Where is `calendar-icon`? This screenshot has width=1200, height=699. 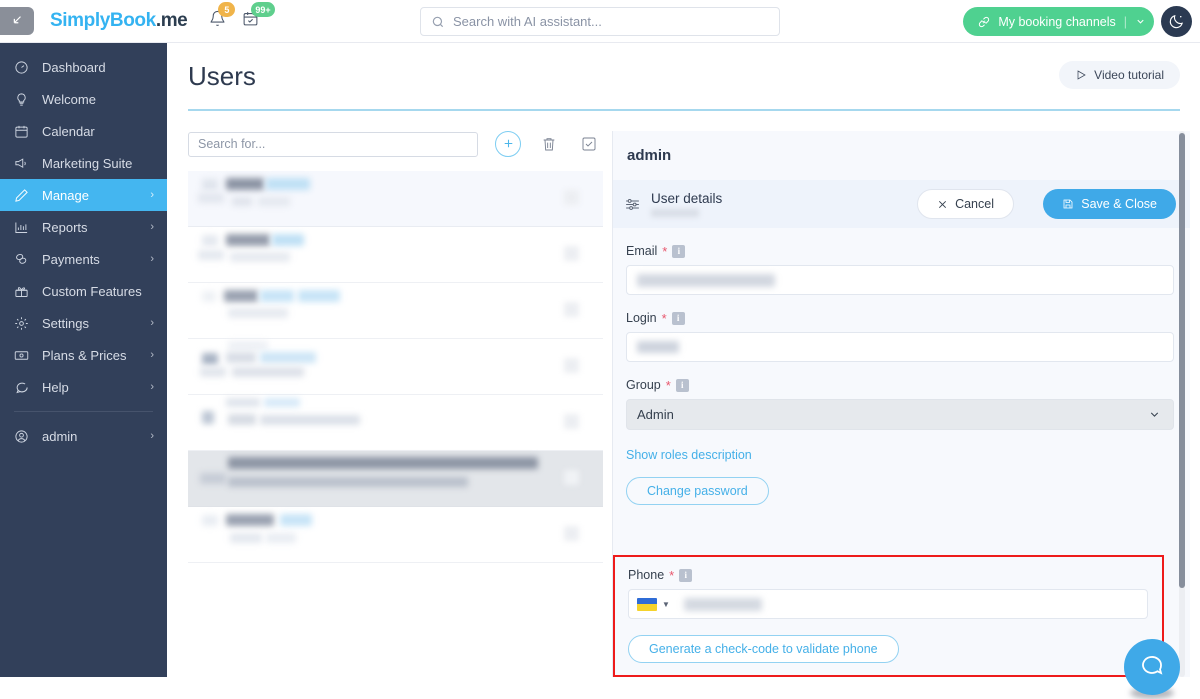 calendar-icon is located at coordinates (24, 131).